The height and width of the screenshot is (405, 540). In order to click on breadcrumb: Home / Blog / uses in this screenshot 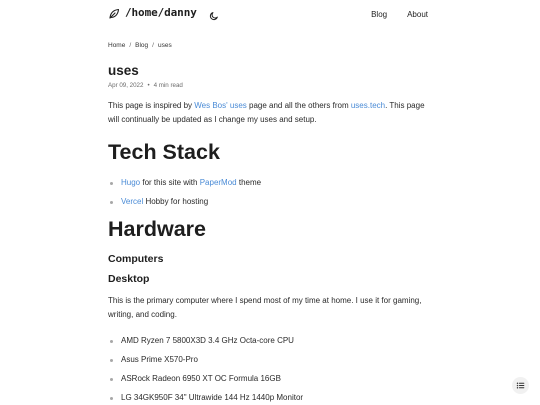, I will do `click(270, 45)`.